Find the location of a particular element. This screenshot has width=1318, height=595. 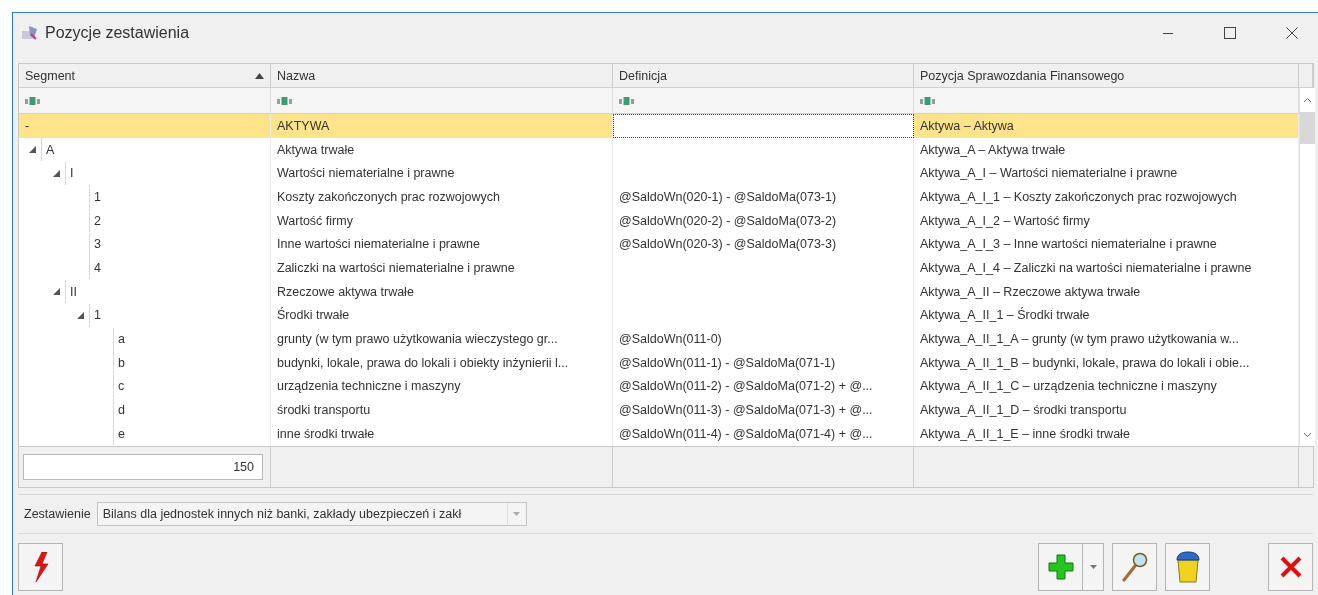

definition-cell: @SaldoWn(020-1) - @SaldoMa(073-1) is located at coordinates (728, 196).